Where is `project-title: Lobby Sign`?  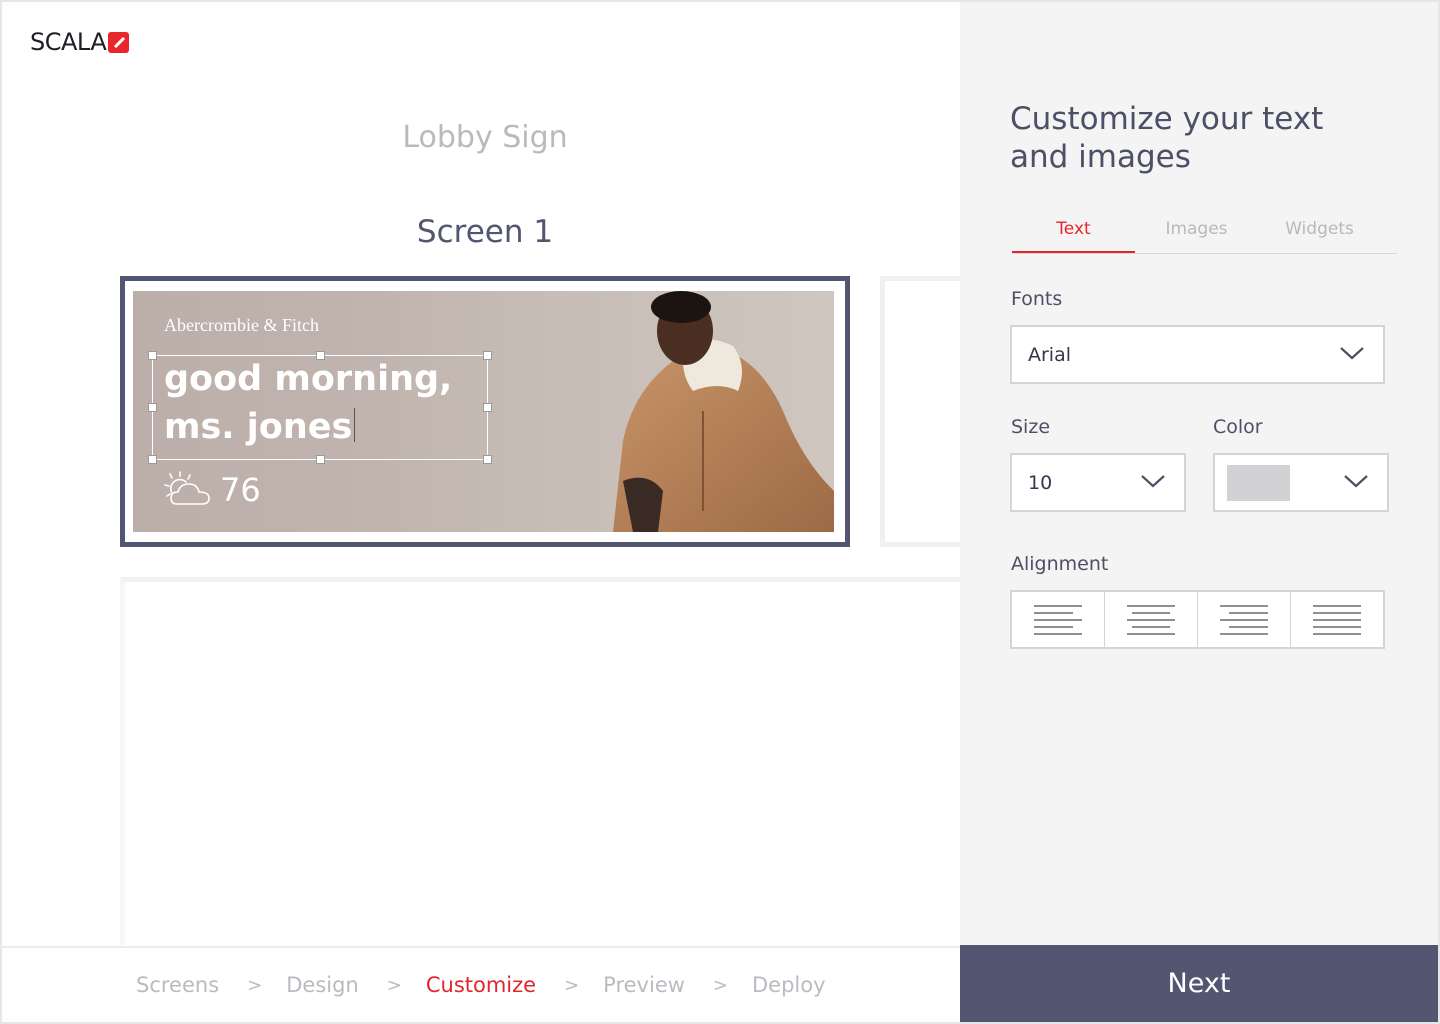 project-title: Lobby Sign is located at coordinates (485, 137).